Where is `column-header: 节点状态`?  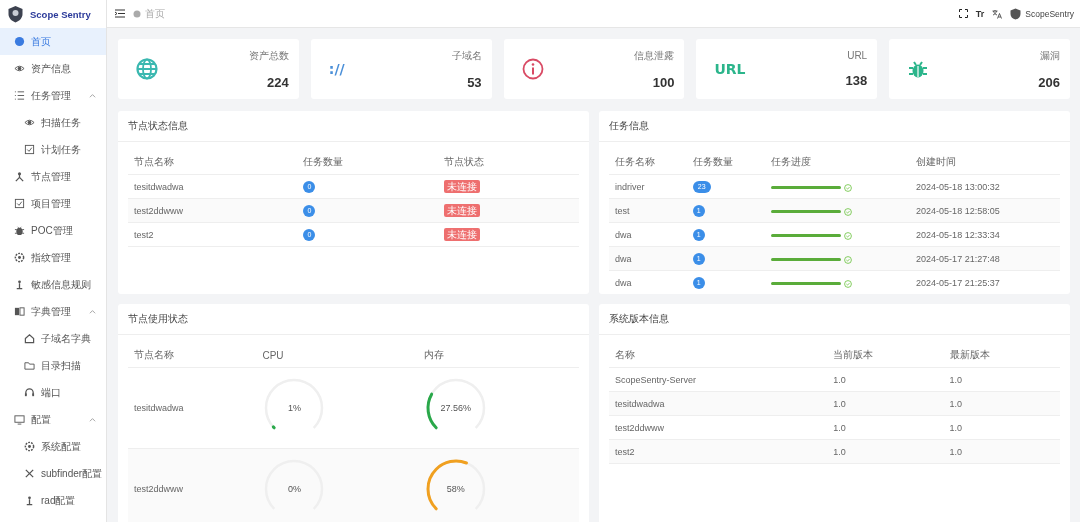
column-header: 节点状态 is located at coordinates (508, 162).